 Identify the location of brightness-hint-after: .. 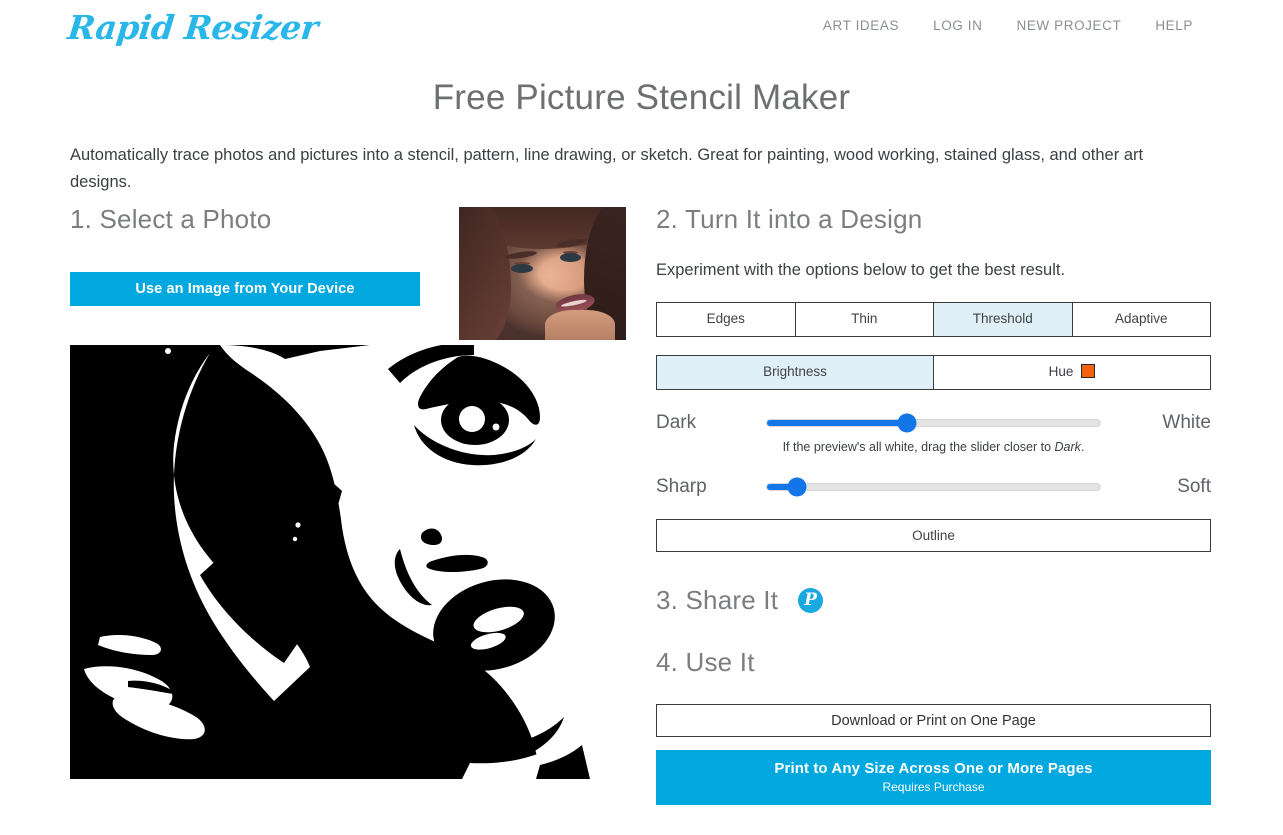
(1082, 447).